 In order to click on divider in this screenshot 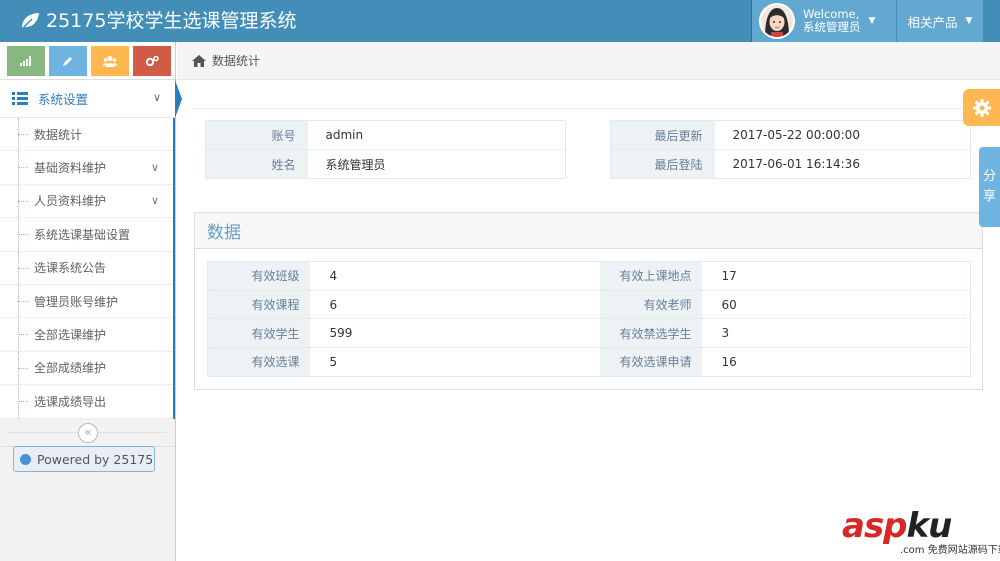, I will do `click(588, 108)`.